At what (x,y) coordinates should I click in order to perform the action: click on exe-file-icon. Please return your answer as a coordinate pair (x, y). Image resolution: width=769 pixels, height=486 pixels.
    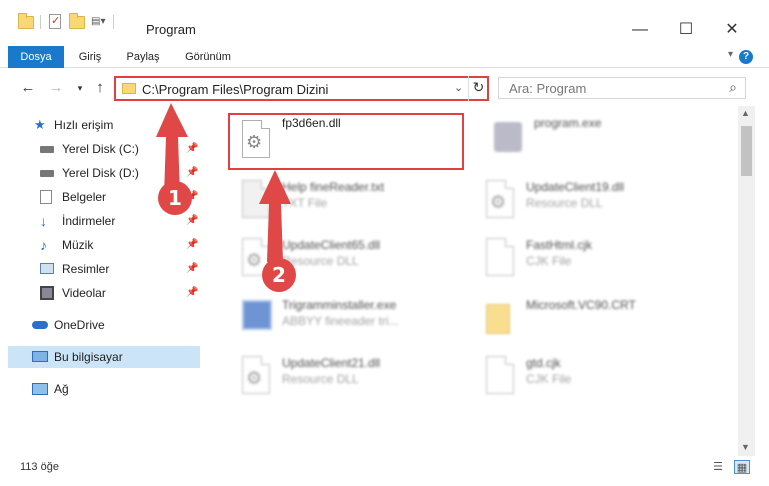
    Looking at the image, I should click on (508, 140).